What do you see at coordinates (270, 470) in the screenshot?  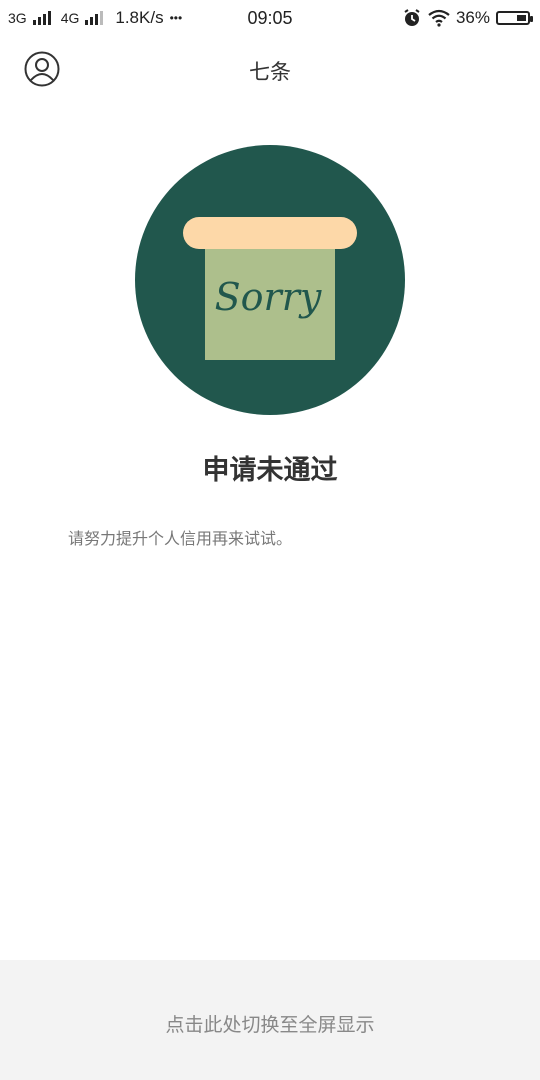 I see `result-title: 申请未通过` at bounding box center [270, 470].